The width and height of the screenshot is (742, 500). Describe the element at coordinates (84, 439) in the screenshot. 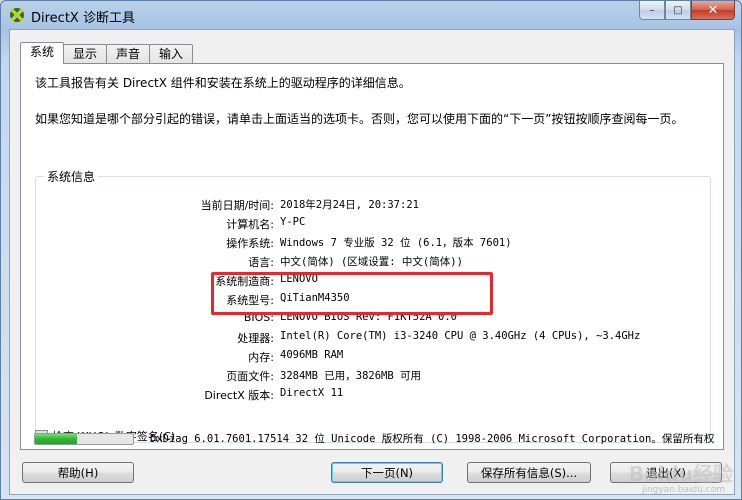

I see `progress-bar` at that location.